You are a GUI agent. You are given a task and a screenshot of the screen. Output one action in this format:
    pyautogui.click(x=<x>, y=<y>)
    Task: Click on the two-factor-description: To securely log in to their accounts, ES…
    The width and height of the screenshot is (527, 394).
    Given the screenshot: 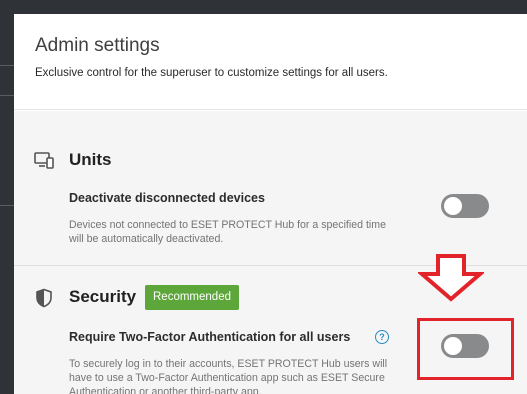 What is the action you would take?
    pyautogui.click(x=228, y=376)
    